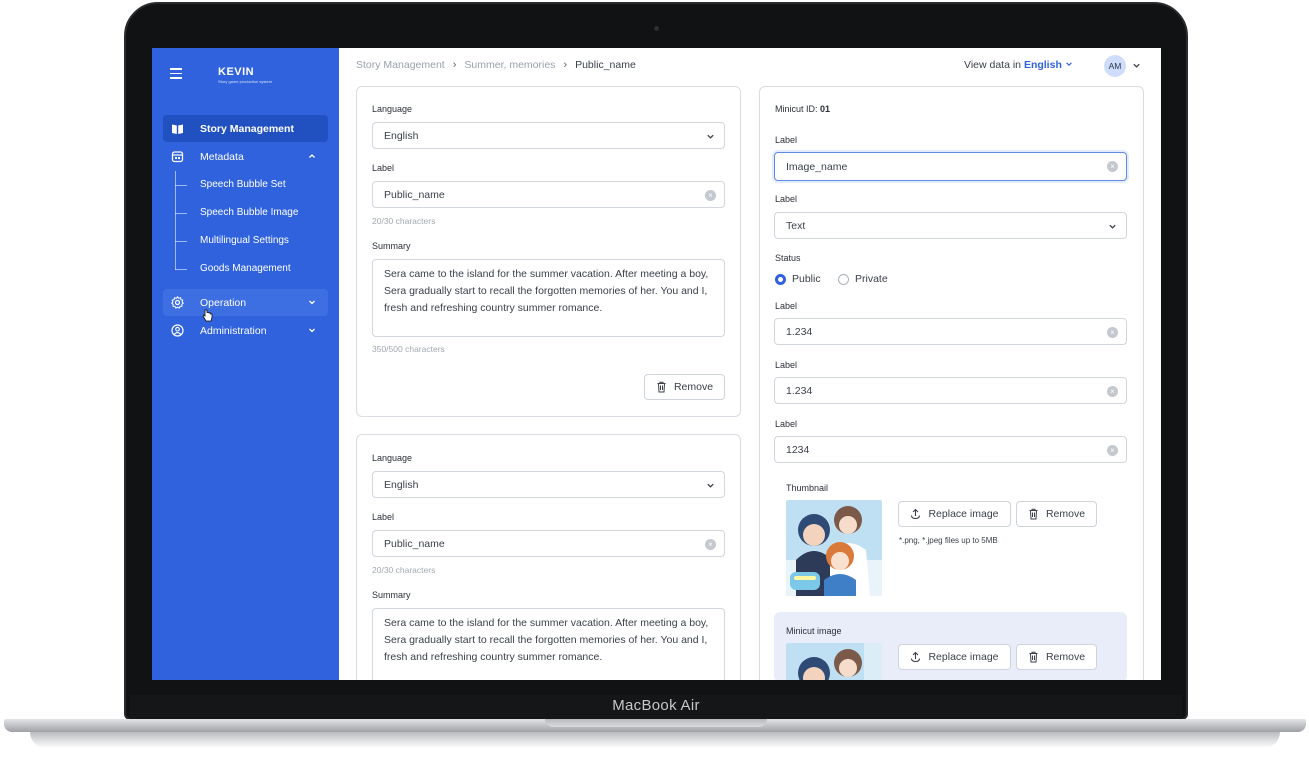  Describe the element at coordinates (684, 387) in the screenshot. I see `remove-button: Remove` at that location.